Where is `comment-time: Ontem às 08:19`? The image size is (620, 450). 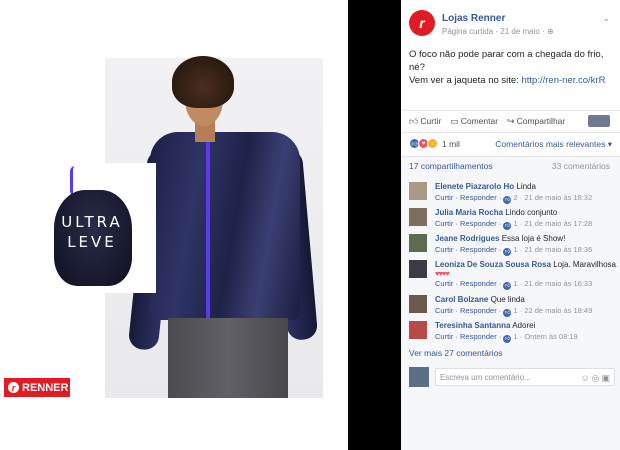 comment-time: Ontem às 08:19 is located at coordinates (550, 336).